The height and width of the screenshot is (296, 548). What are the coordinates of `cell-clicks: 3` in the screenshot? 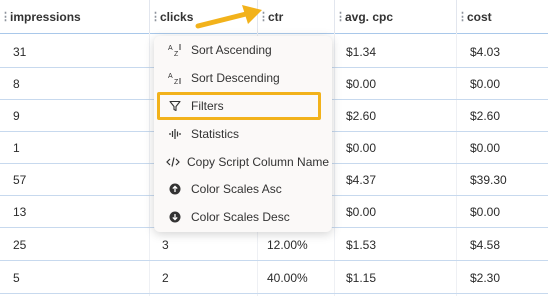 It's located at (165, 244).